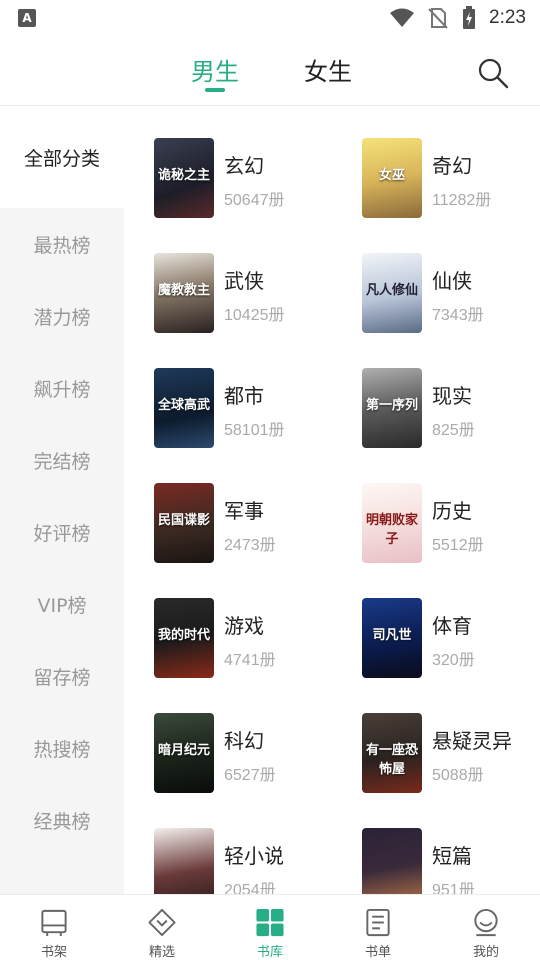  Describe the element at coordinates (244, 741) in the screenshot. I see `category-name: 科幻` at that location.